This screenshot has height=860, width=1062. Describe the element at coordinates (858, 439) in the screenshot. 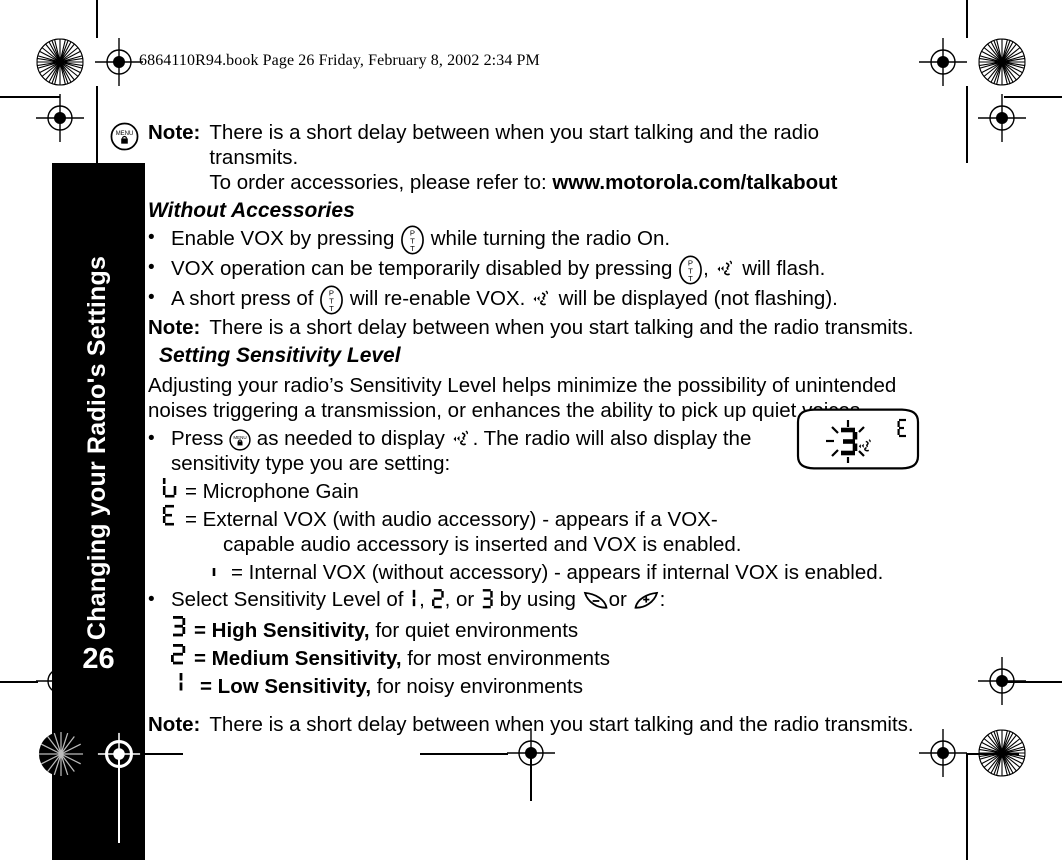

I see `lcd-display-illustration` at that location.